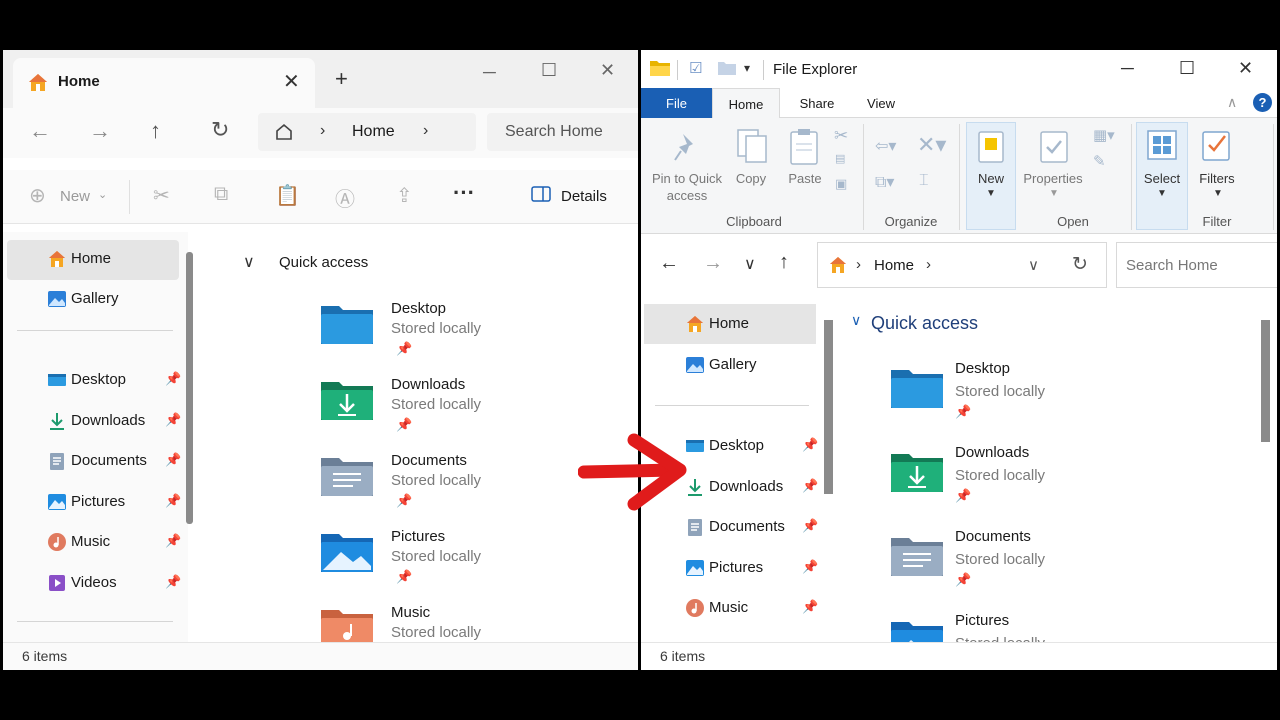  Describe the element at coordinates (1262, 102) in the screenshot. I see `help-icon: ?` at that location.